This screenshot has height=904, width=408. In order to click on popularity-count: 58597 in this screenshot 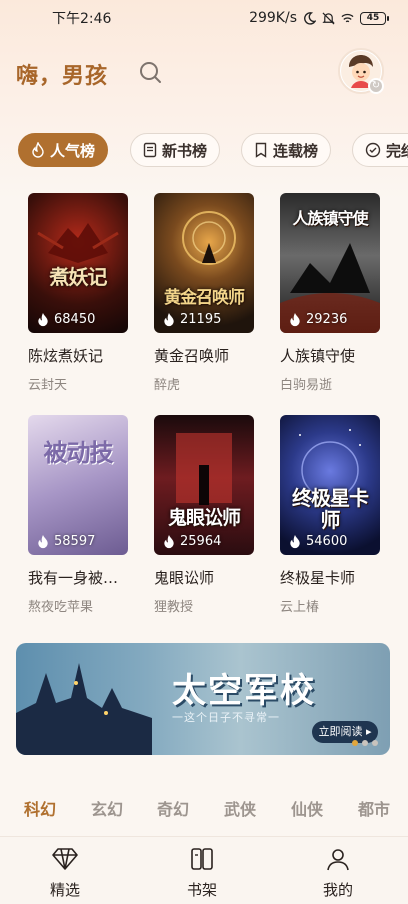, I will do `click(65, 541)`.